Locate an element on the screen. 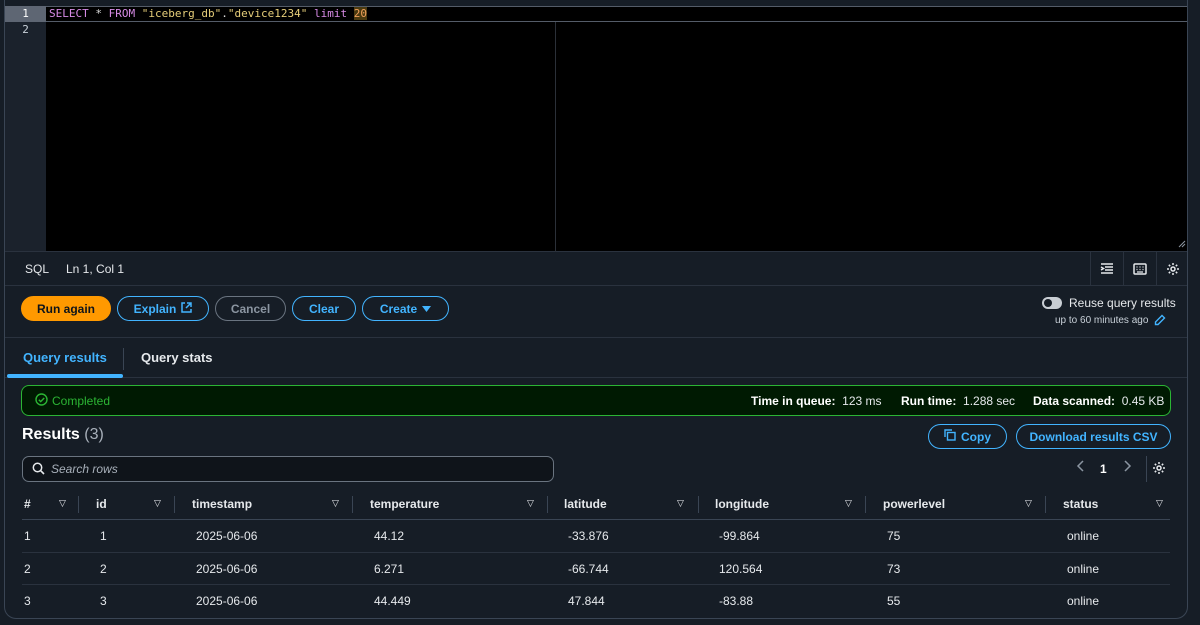 The height and width of the screenshot is (625, 1200). current-page: 1 is located at coordinates (1103, 469).